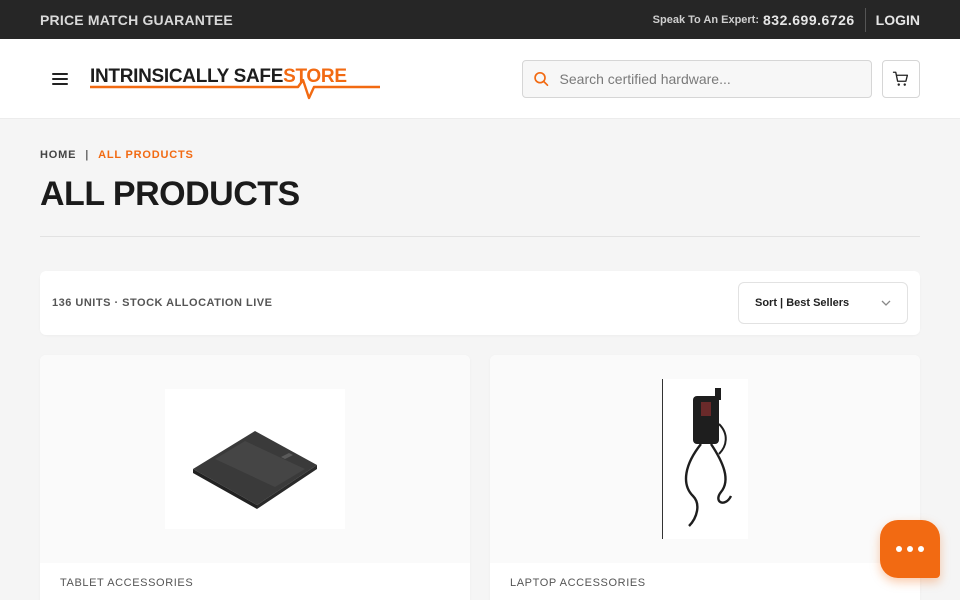 The image size is (960, 600). Describe the element at coordinates (480, 155) in the screenshot. I see `breadcrumb: HOME | ALL PRODUCTS` at that location.